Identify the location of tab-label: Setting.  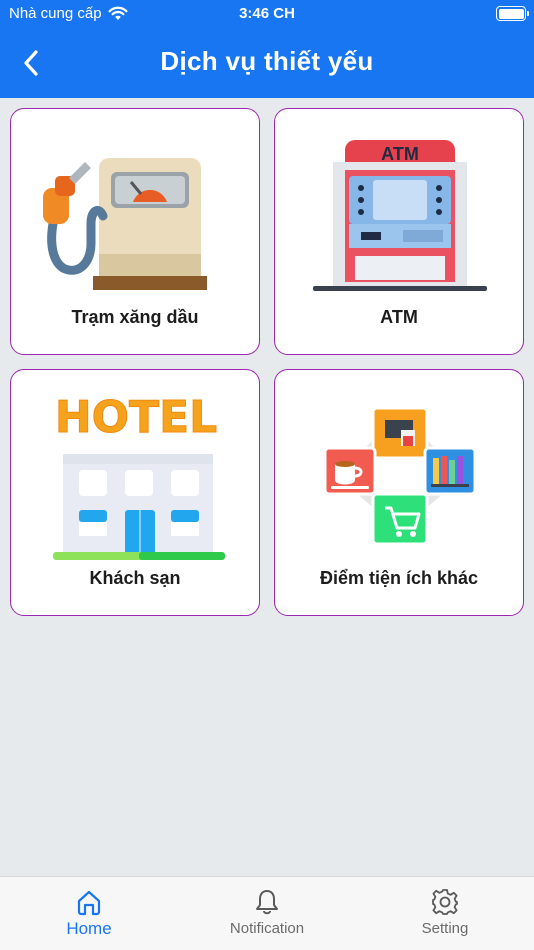
(445, 928).